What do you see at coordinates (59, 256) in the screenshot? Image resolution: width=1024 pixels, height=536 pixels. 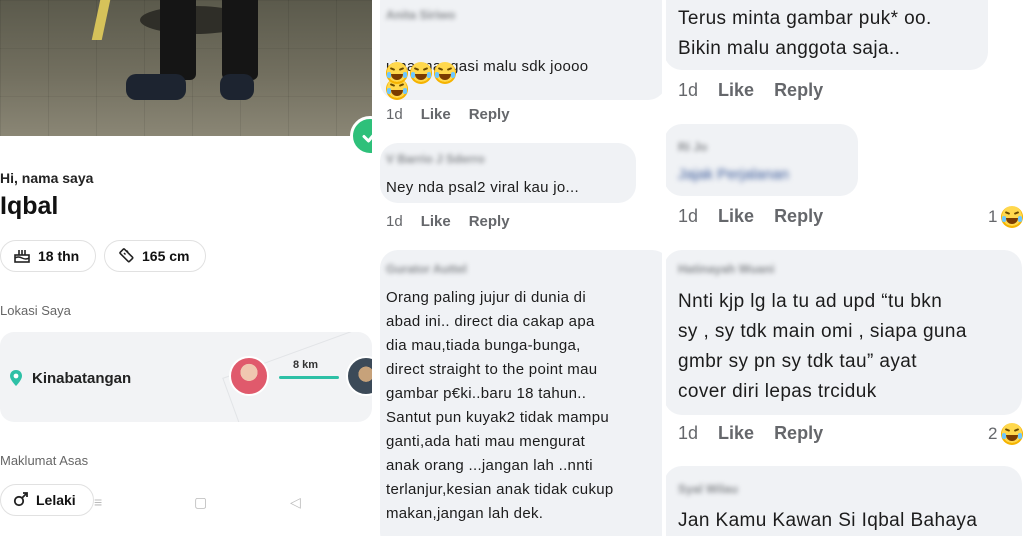 I see `age-value: 18 thn` at bounding box center [59, 256].